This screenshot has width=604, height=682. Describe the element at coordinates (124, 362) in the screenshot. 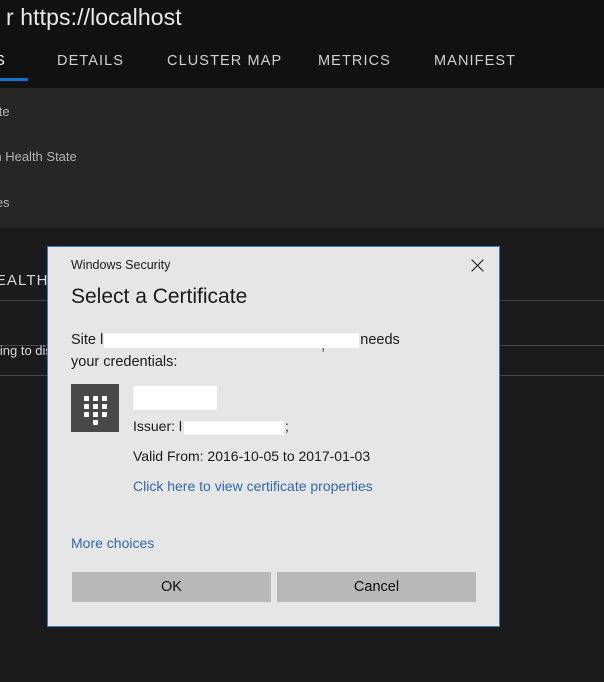

I see `site-credentials-line2: your credentials:` at that location.